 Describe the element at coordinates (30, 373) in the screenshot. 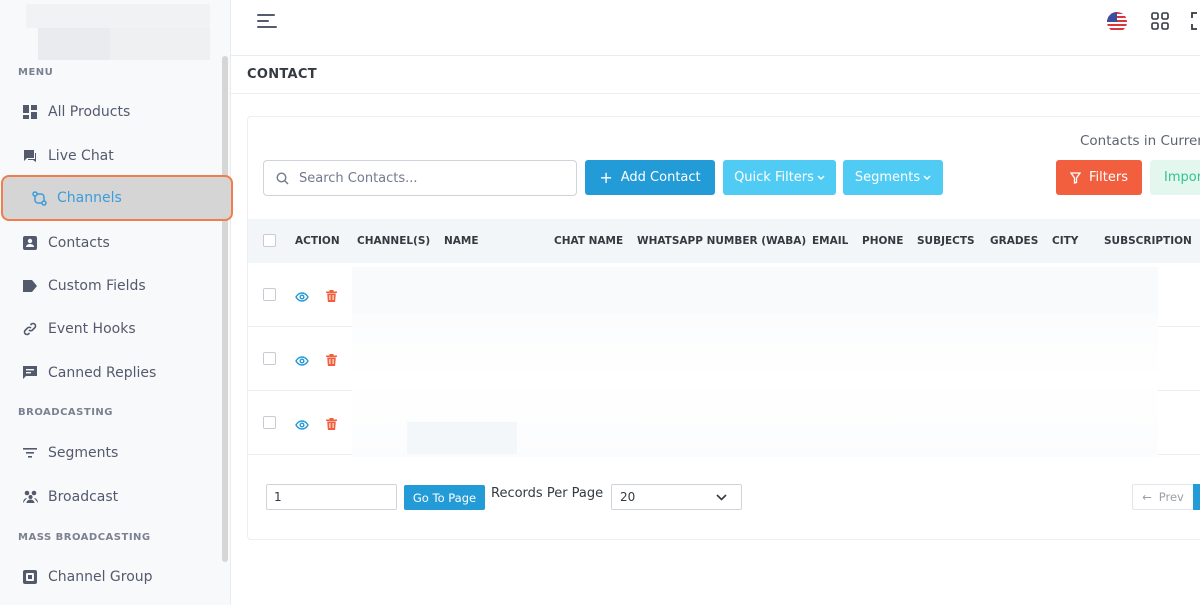

I see `message-icon` at that location.